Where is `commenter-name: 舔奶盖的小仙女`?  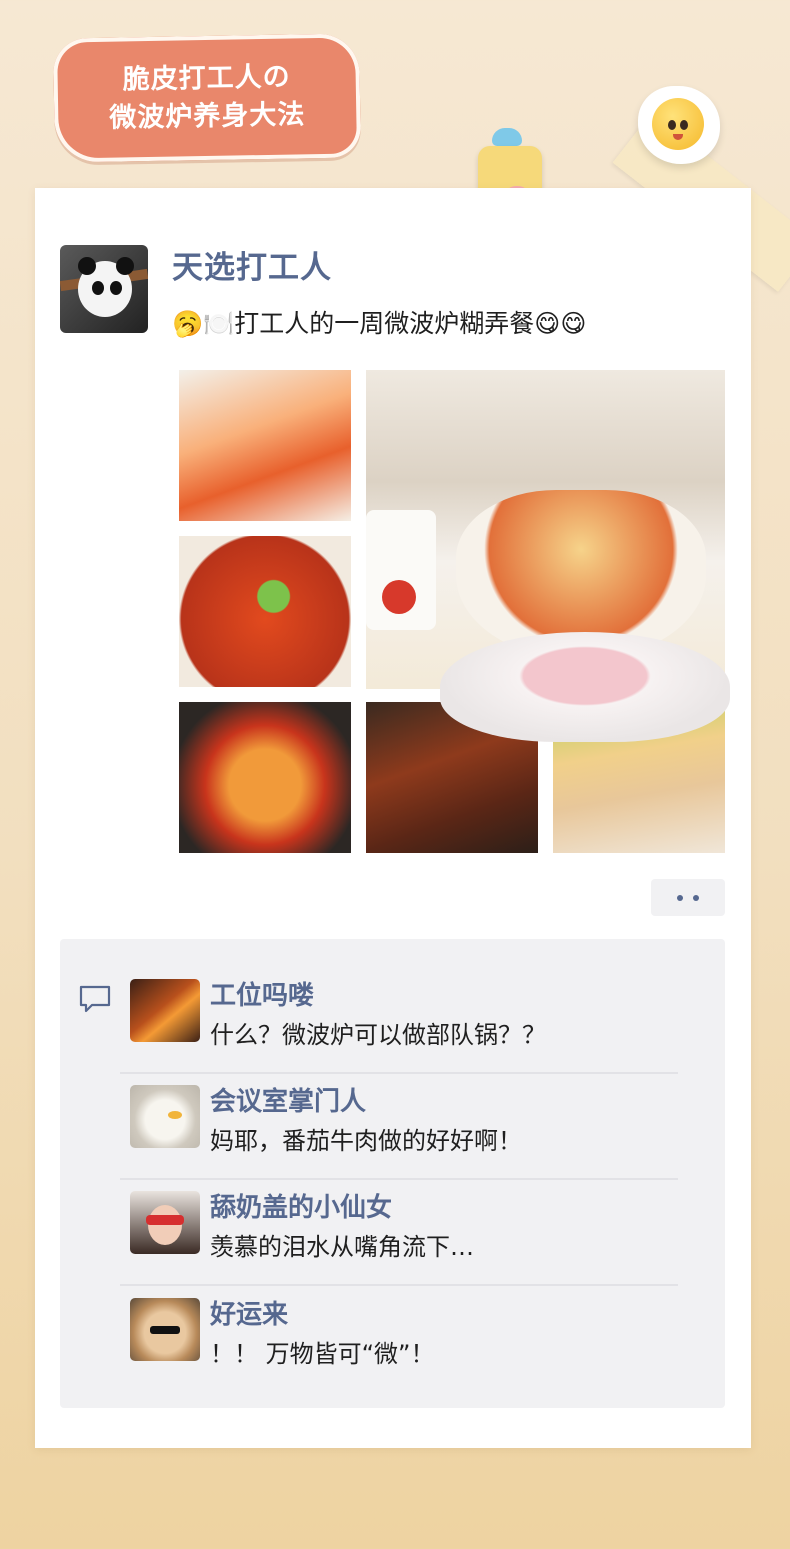 commenter-name: 舔奶盖的小仙女 is located at coordinates (301, 1205).